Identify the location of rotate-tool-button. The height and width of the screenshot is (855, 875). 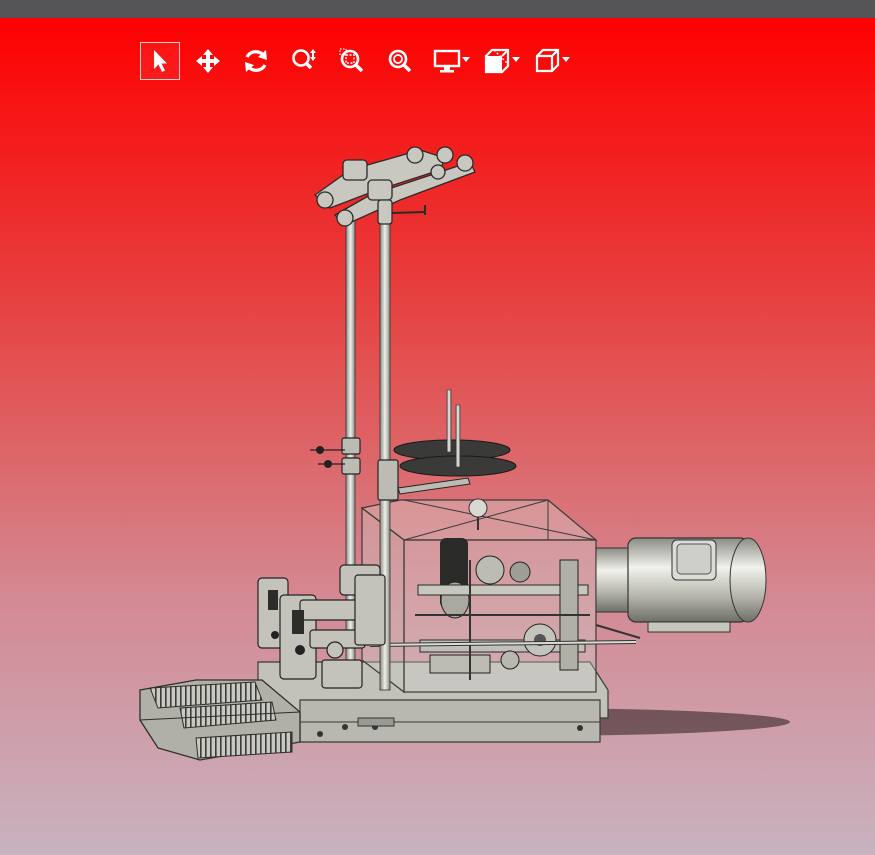
(256, 61).